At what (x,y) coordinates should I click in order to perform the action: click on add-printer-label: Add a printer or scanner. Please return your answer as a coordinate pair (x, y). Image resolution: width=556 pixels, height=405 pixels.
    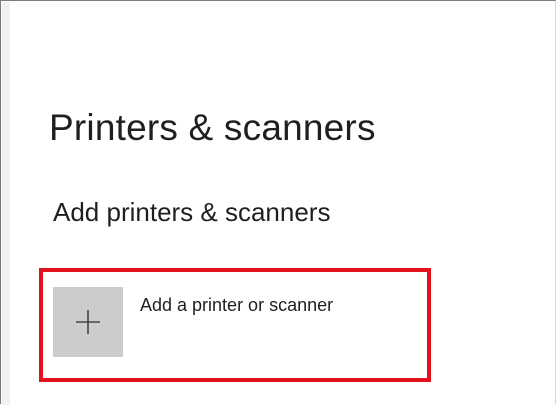
    Looking at the image, I should click on (237, 305).